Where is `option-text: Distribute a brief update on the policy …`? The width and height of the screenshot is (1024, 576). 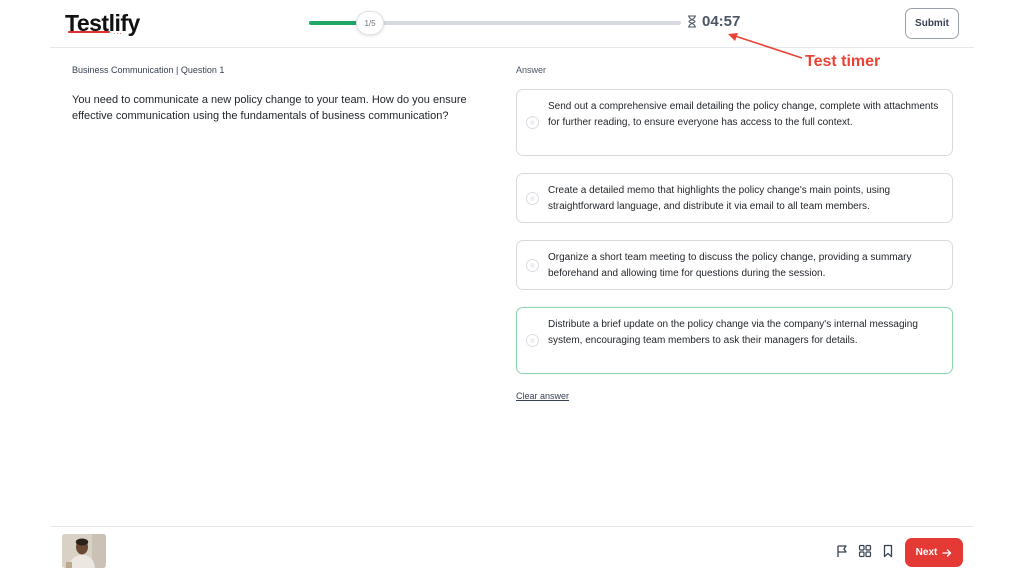 option-text: Distribute a brief update on the policy … is located at coordinates (733, 332).